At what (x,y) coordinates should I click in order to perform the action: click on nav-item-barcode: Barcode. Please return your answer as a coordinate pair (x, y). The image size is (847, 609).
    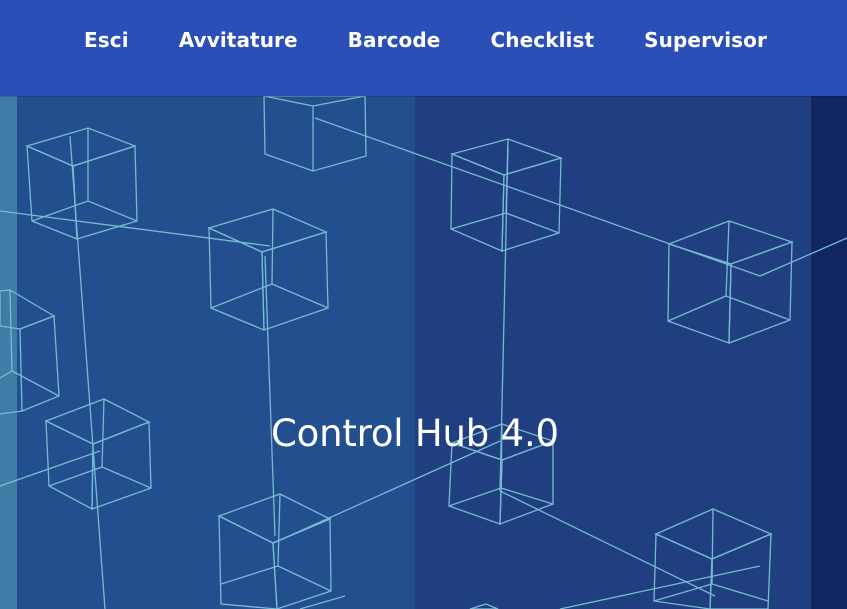
    Looking at the image, I should click on (394, 40).